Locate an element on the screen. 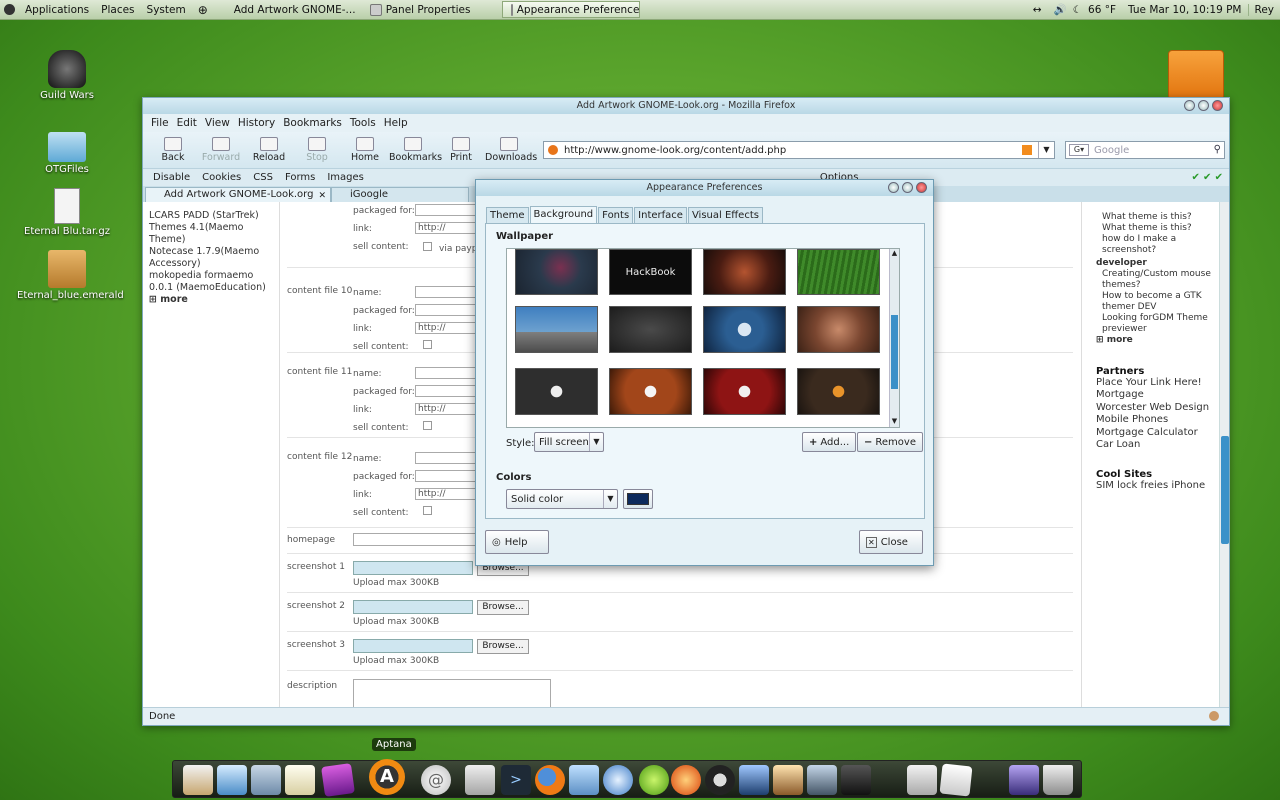 This screenshot has width=1280, height=800. chart-app-icon is located at coordinates (232, 780).